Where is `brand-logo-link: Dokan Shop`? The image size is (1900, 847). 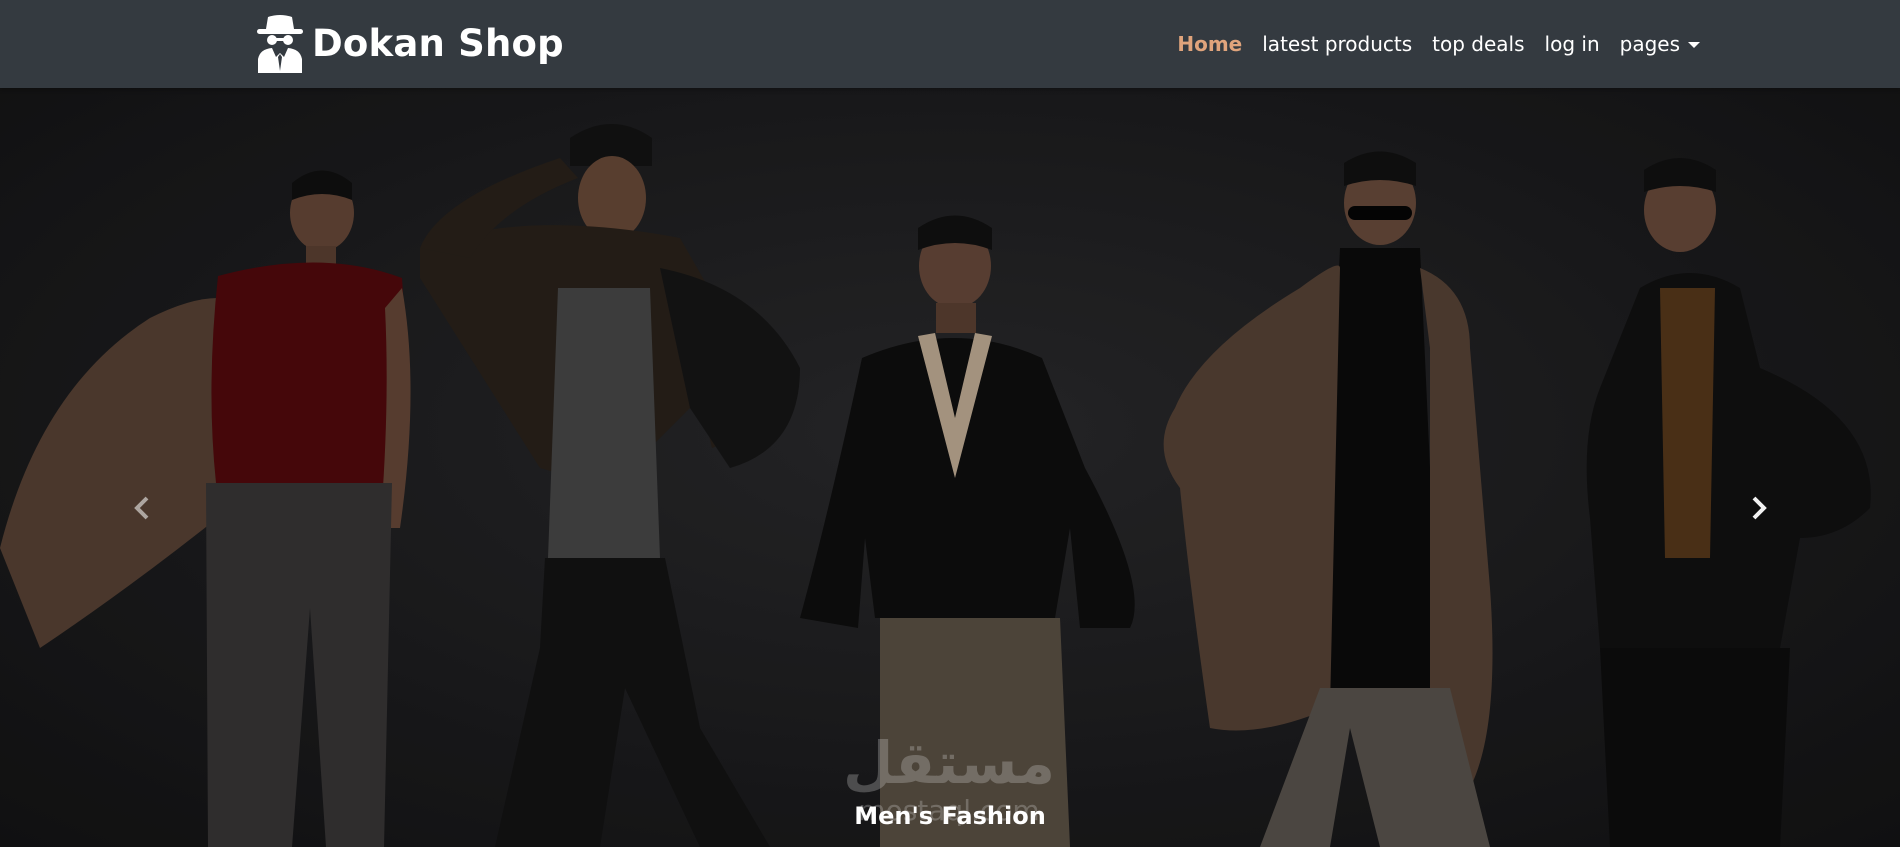 brand-logo-link: Dokan Shop is located at coordinates (409, 43).